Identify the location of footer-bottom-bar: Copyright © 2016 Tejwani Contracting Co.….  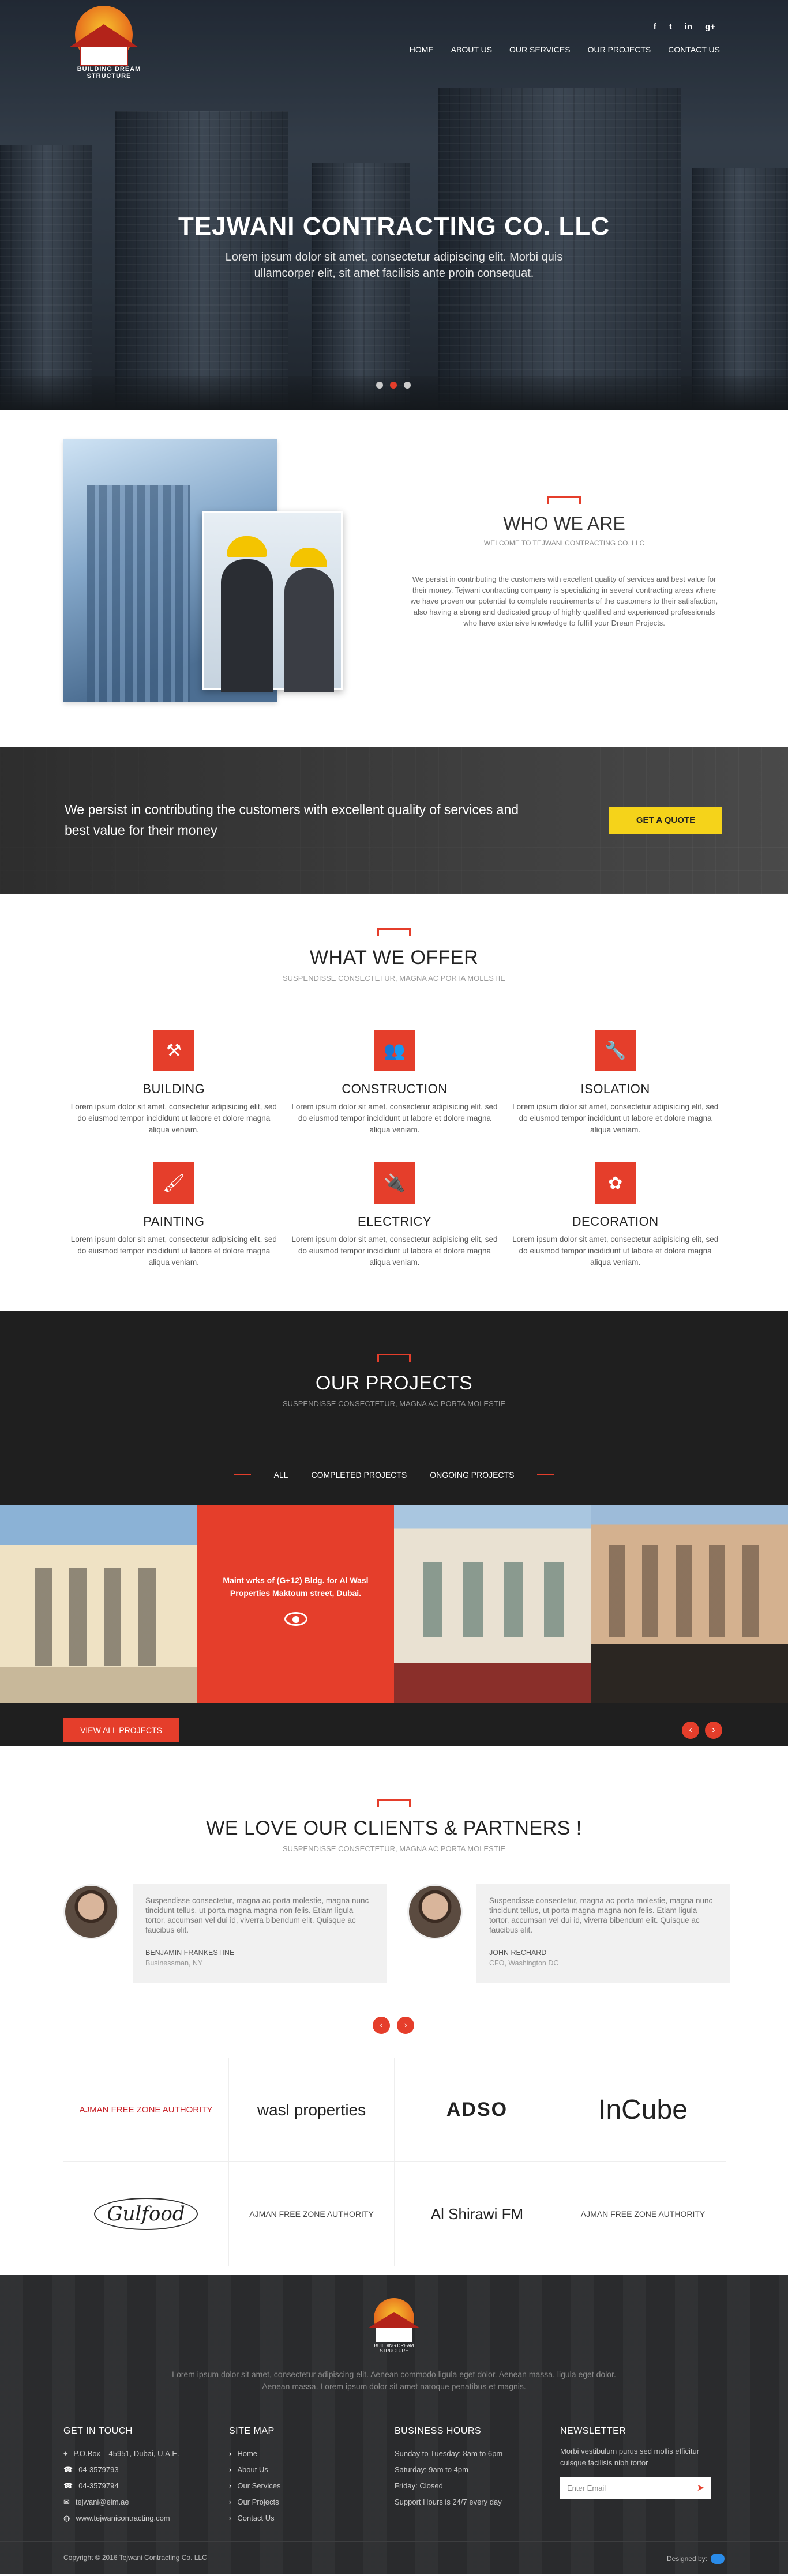
(394, 2557).